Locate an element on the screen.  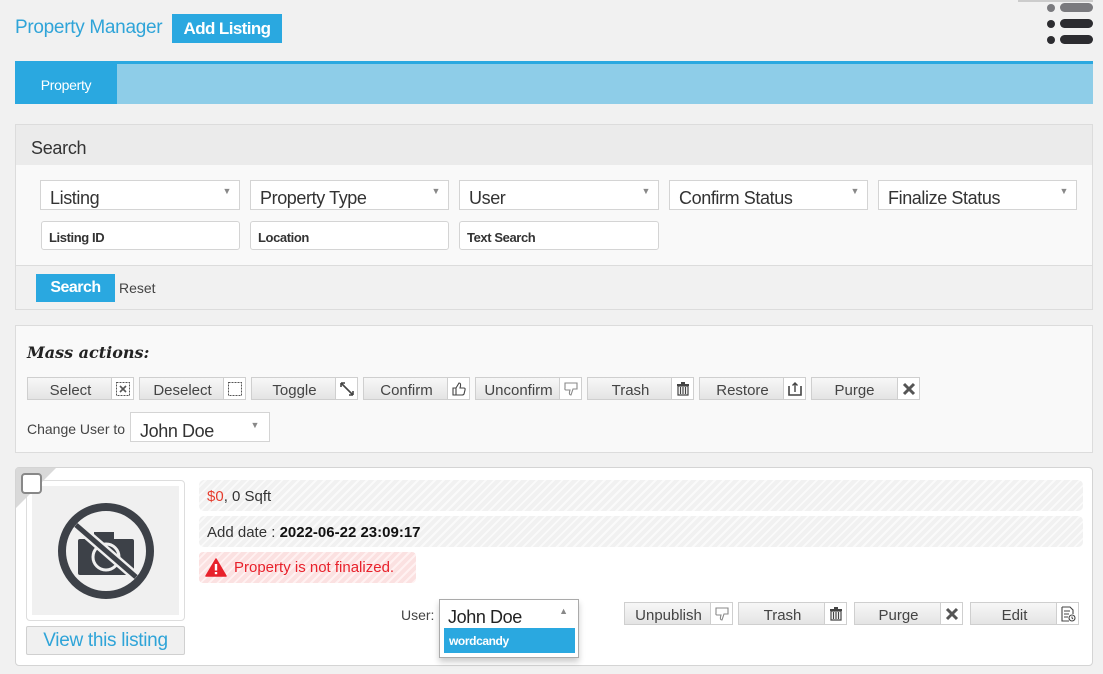
confirm-button: Confirm is located at coordinates (416, 388).